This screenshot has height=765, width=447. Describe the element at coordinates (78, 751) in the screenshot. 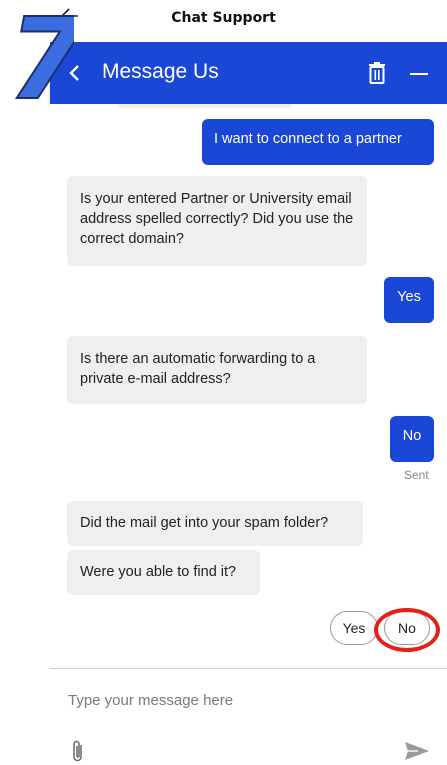

I see `paperclip-icon` at that location.